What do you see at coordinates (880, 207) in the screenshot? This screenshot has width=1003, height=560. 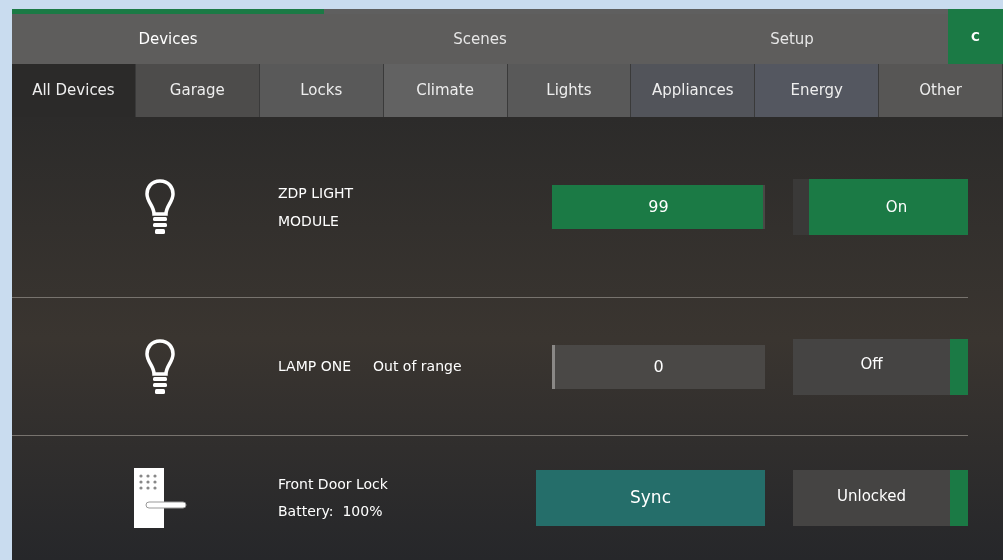 I see `toggle-switch: On` at bounding box center [880, 207].